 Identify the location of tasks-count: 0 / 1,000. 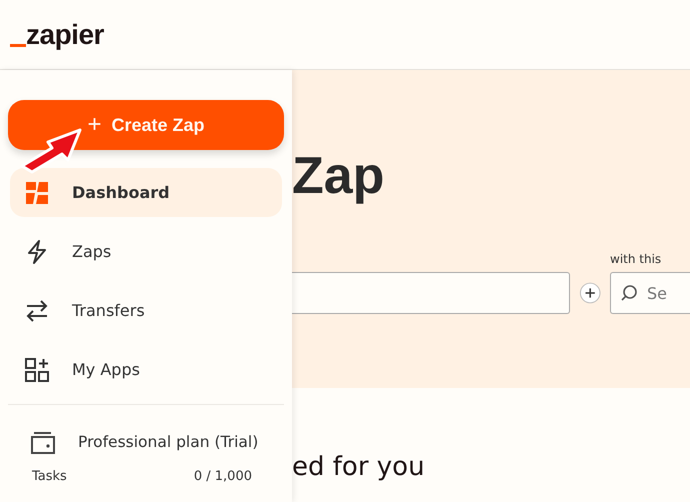
(223, 476).